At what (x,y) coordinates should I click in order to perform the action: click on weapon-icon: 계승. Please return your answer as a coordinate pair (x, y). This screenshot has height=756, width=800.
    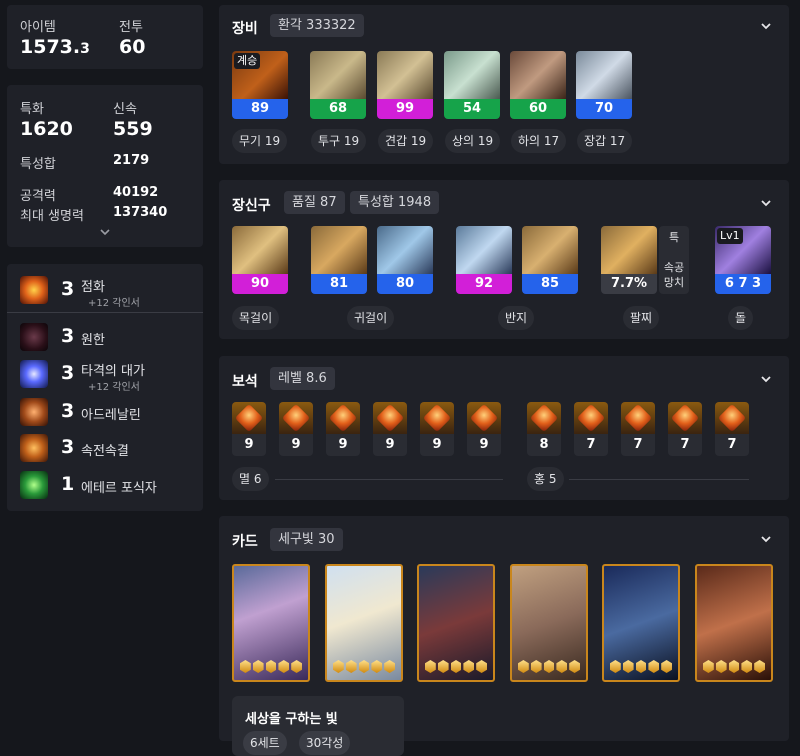
    Looking at the image, I should click on (260, 75).